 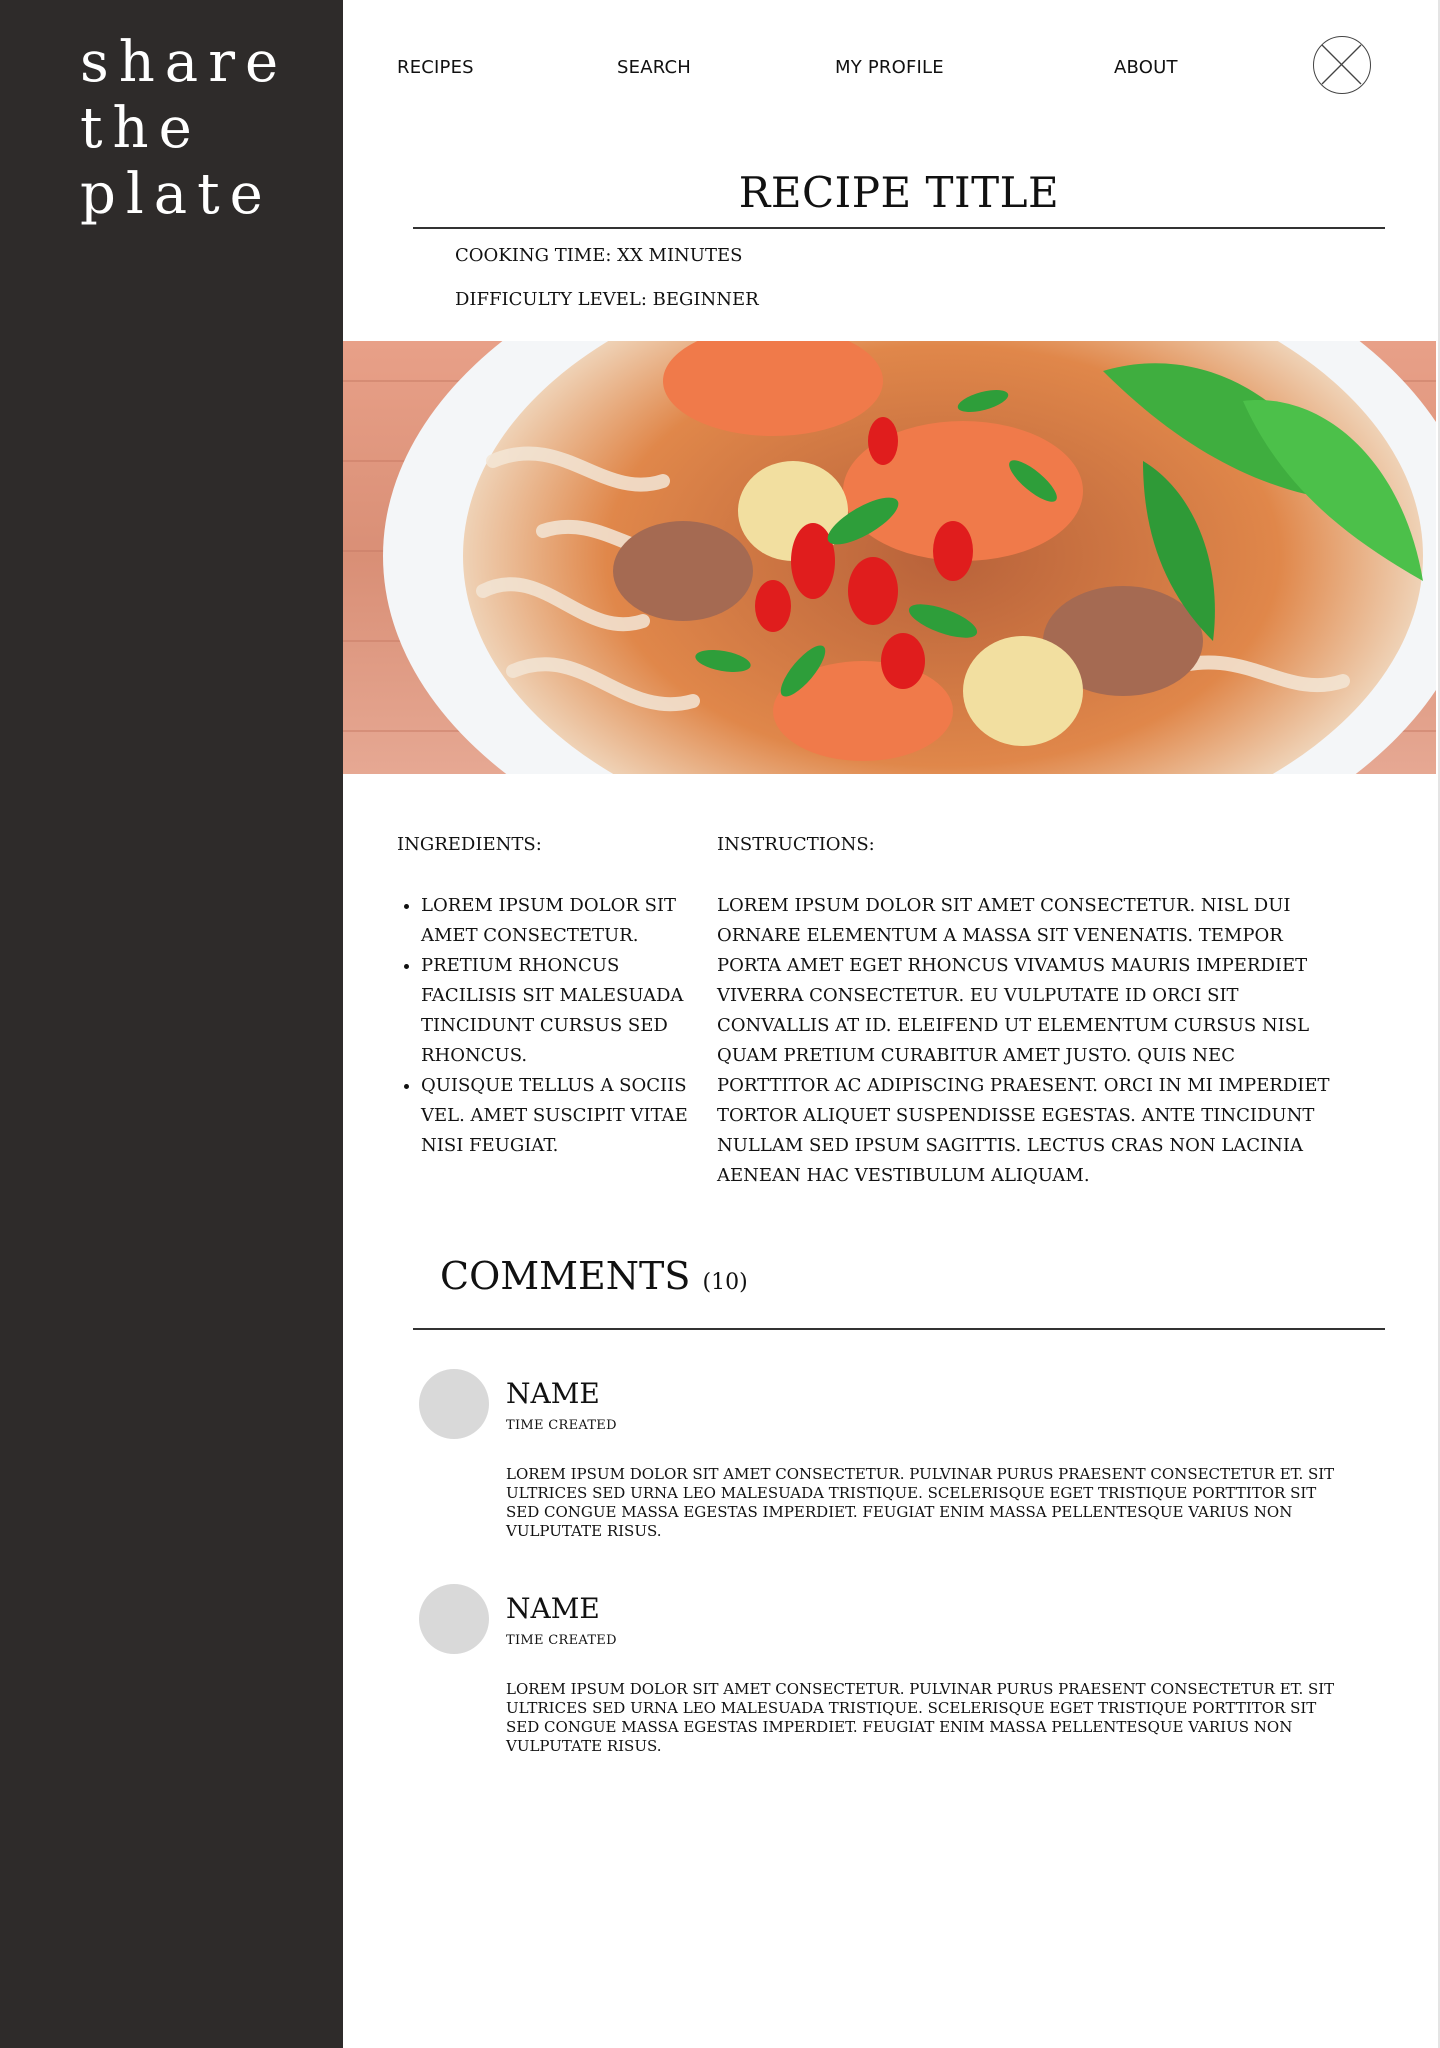 I want to click on avatar-placeholder-icon, so click(x=1341, y=64).